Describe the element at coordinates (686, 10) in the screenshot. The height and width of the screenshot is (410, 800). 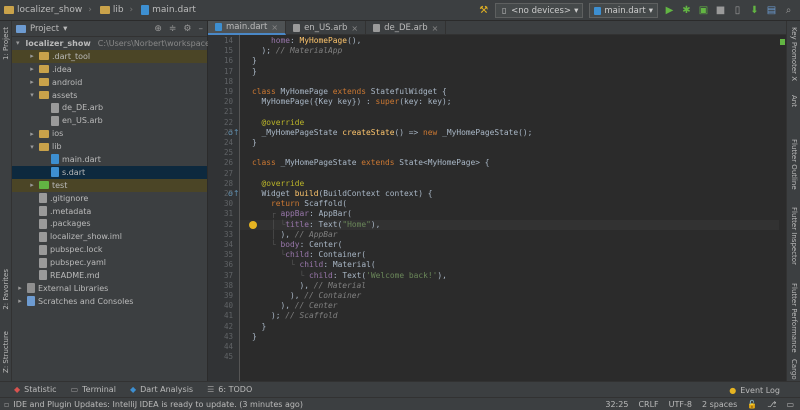
I see `debug-icon: ✱` at that location.